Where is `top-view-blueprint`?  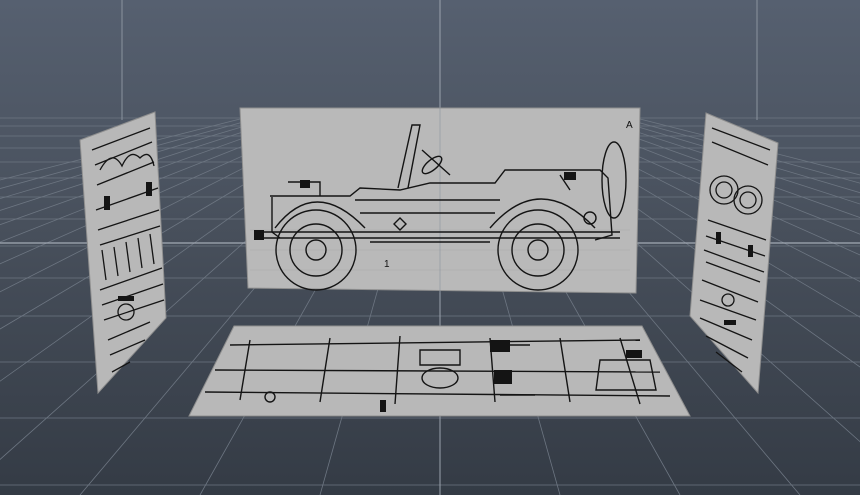
top-view-blueprint is located at coordinates (439, 371).